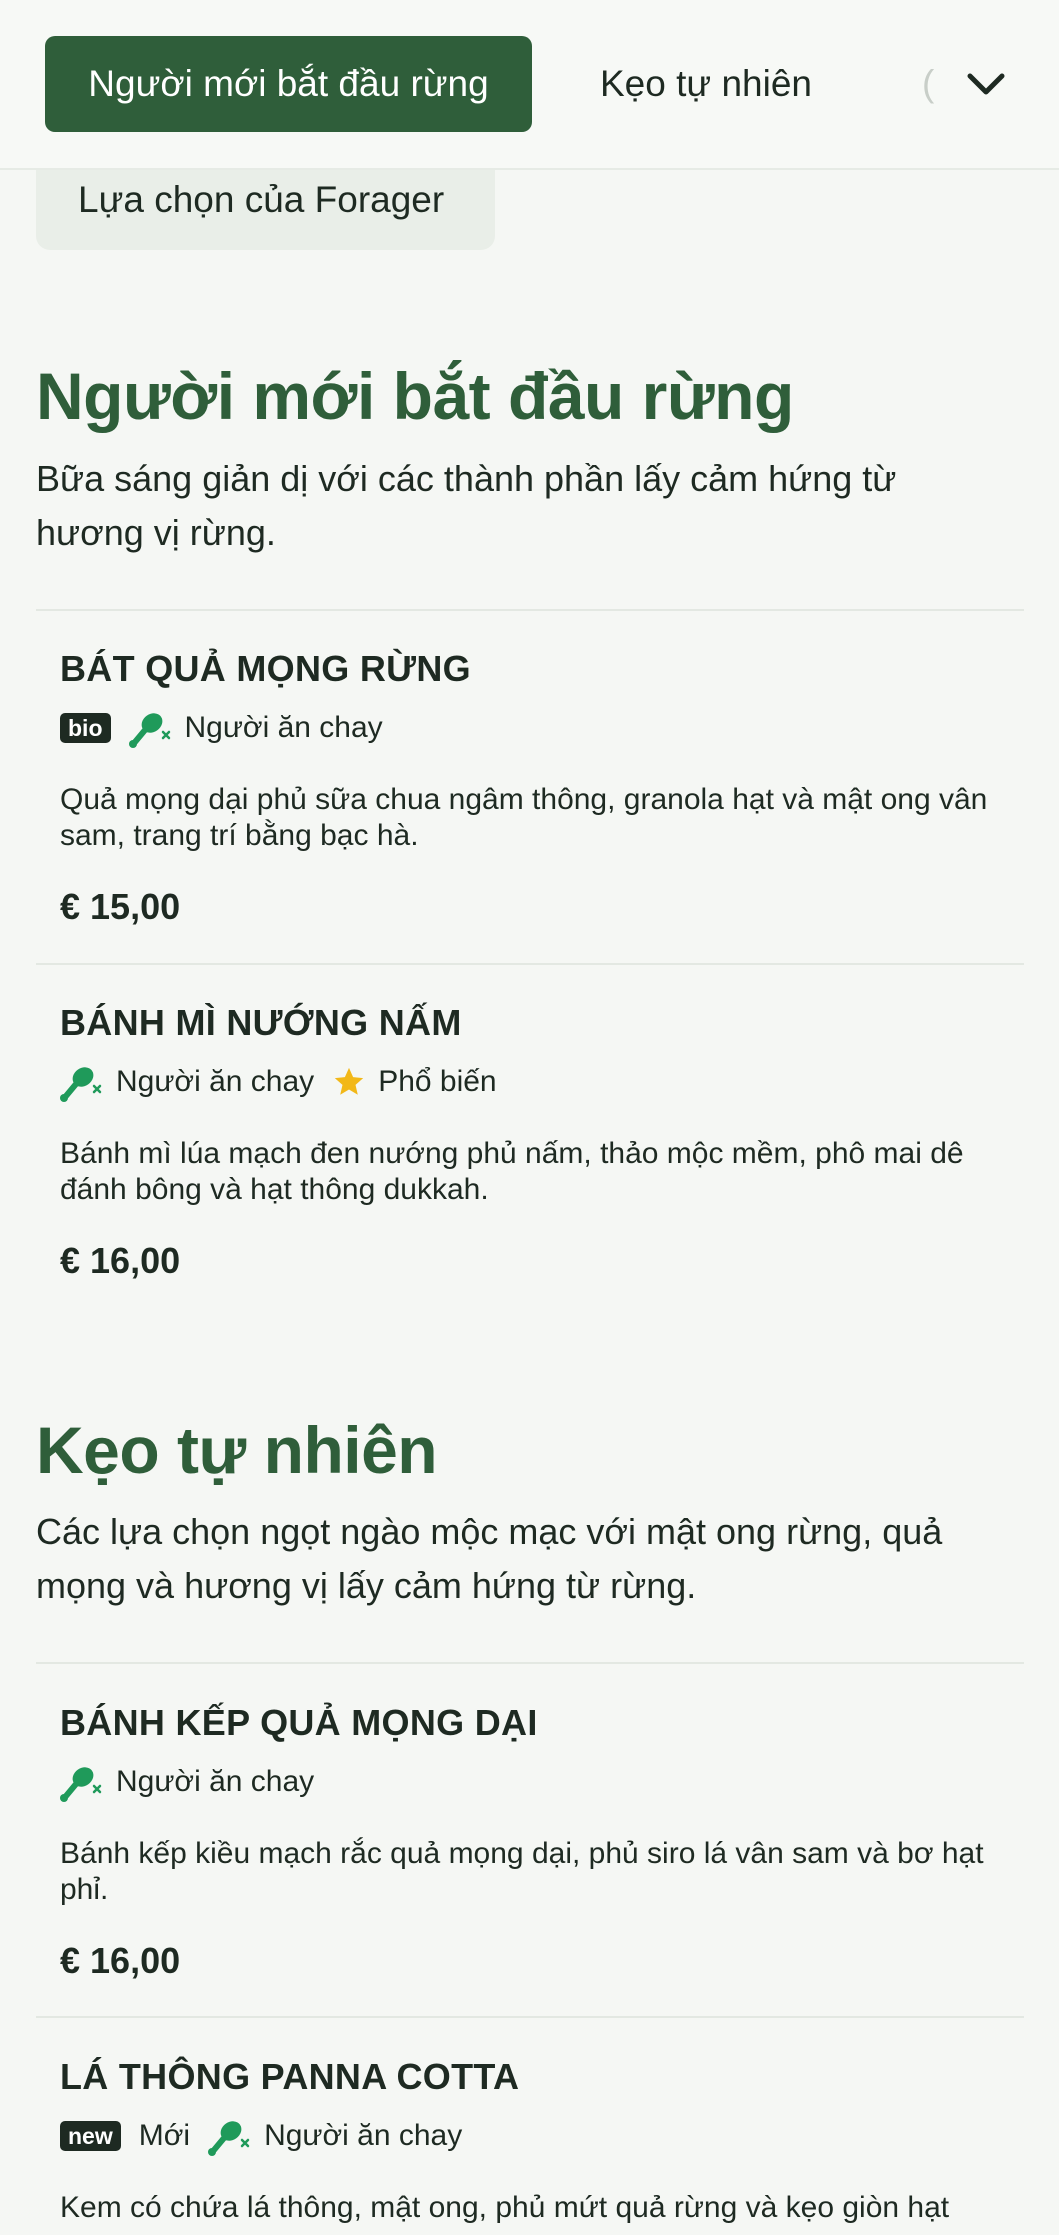  What do you see at coordinates (90, 2136) in the screenshot?
I see `new-badge: new` at bounding box center [90, 2136].